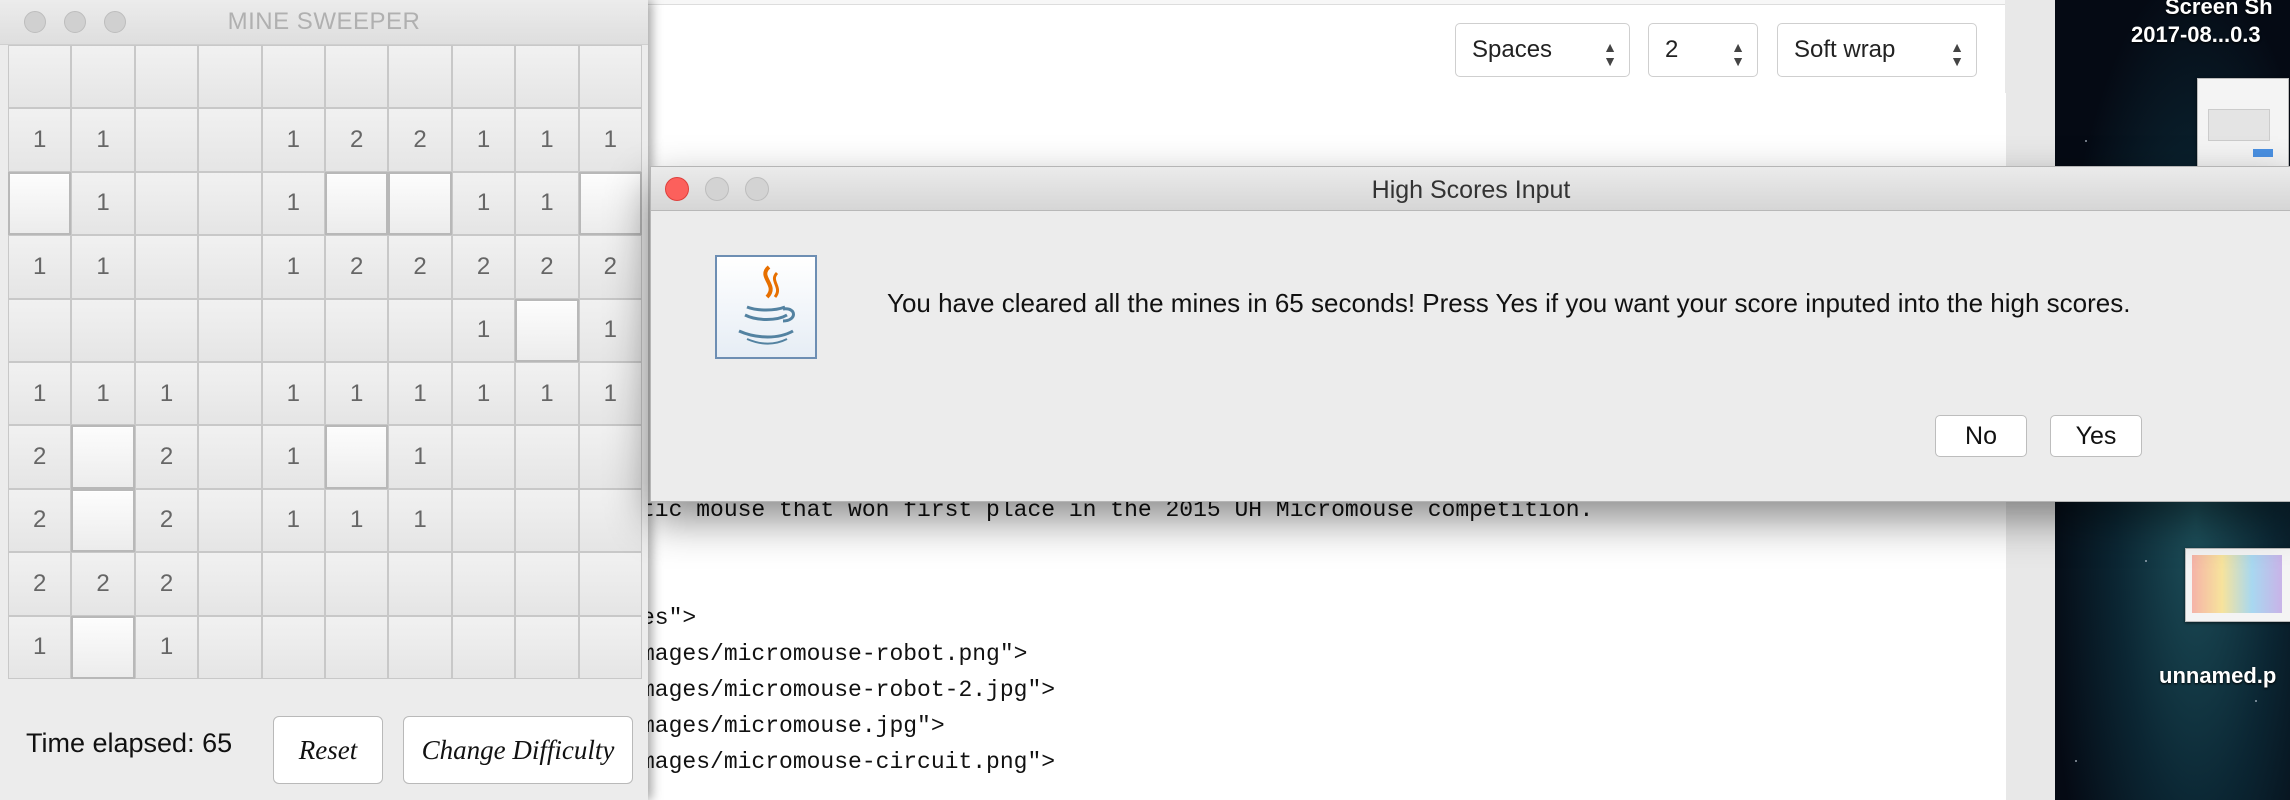  I want to click on desktop-file-label-line1: Screen Sh, so click(2219, 10).